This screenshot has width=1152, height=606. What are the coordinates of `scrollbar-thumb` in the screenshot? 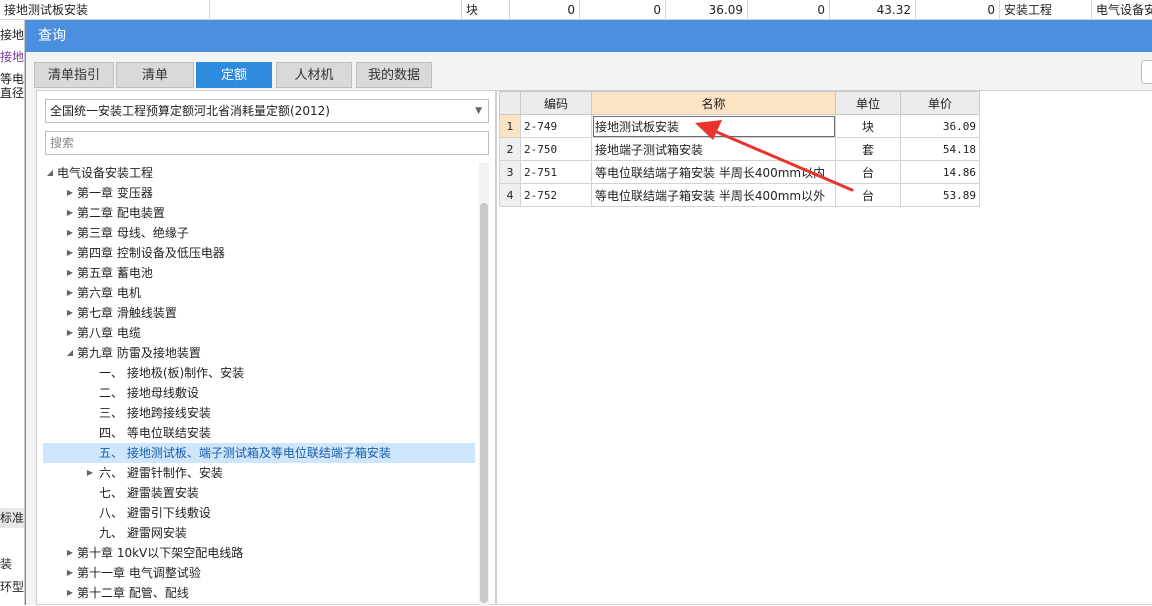 It's located at (484, 403).